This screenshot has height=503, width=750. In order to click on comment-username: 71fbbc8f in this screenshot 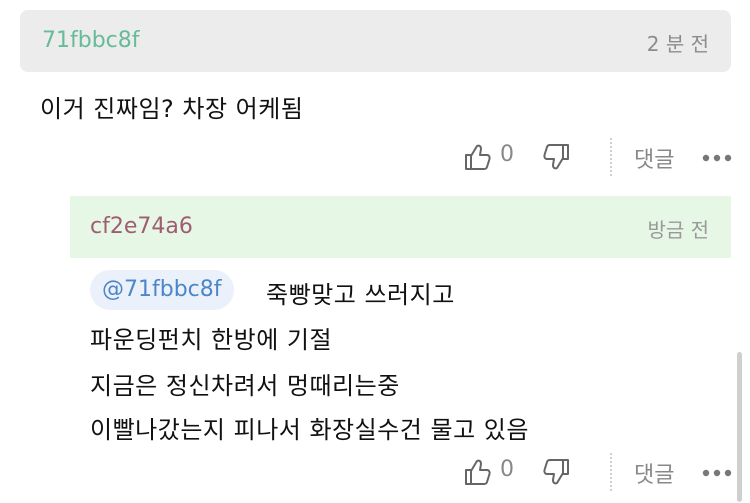, I will do `click(91, 40)`.